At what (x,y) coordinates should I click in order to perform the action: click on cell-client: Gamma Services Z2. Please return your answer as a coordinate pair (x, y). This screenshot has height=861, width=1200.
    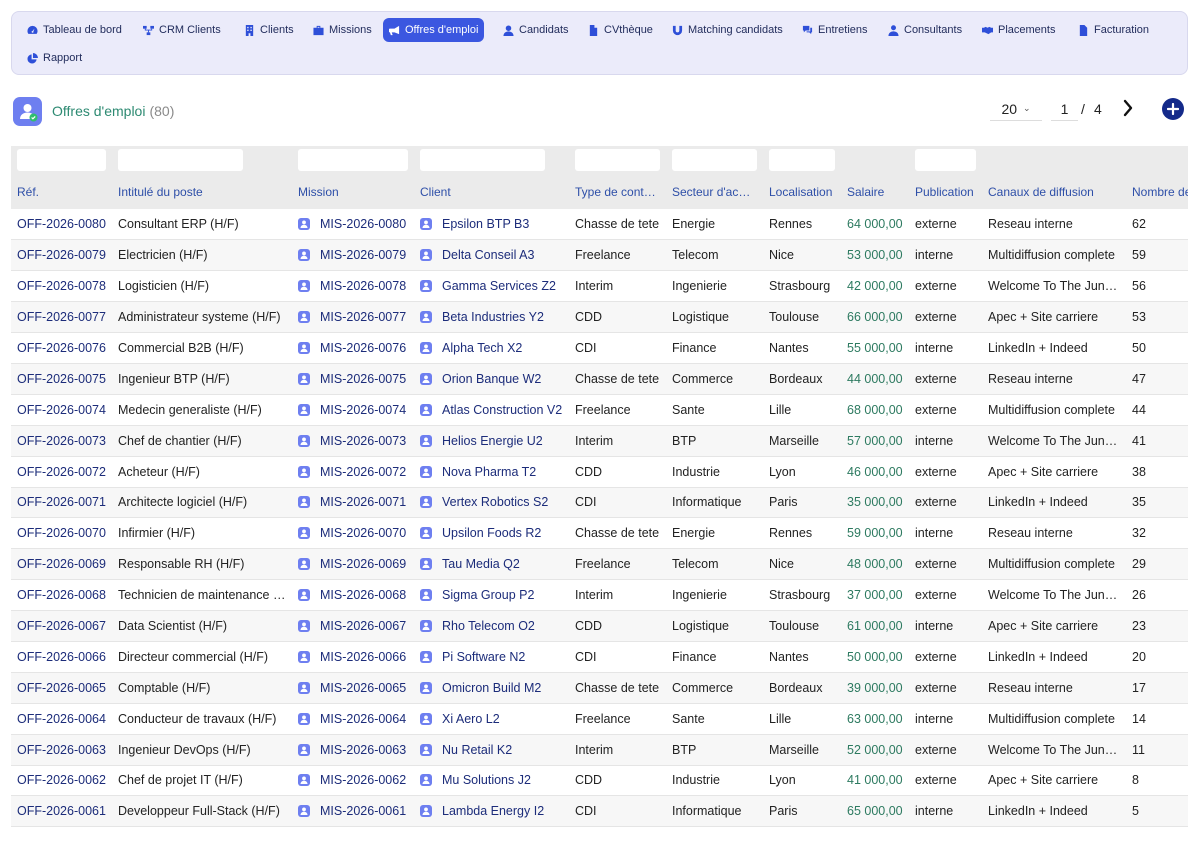
    Looking at the image, I should click on (491, 286).